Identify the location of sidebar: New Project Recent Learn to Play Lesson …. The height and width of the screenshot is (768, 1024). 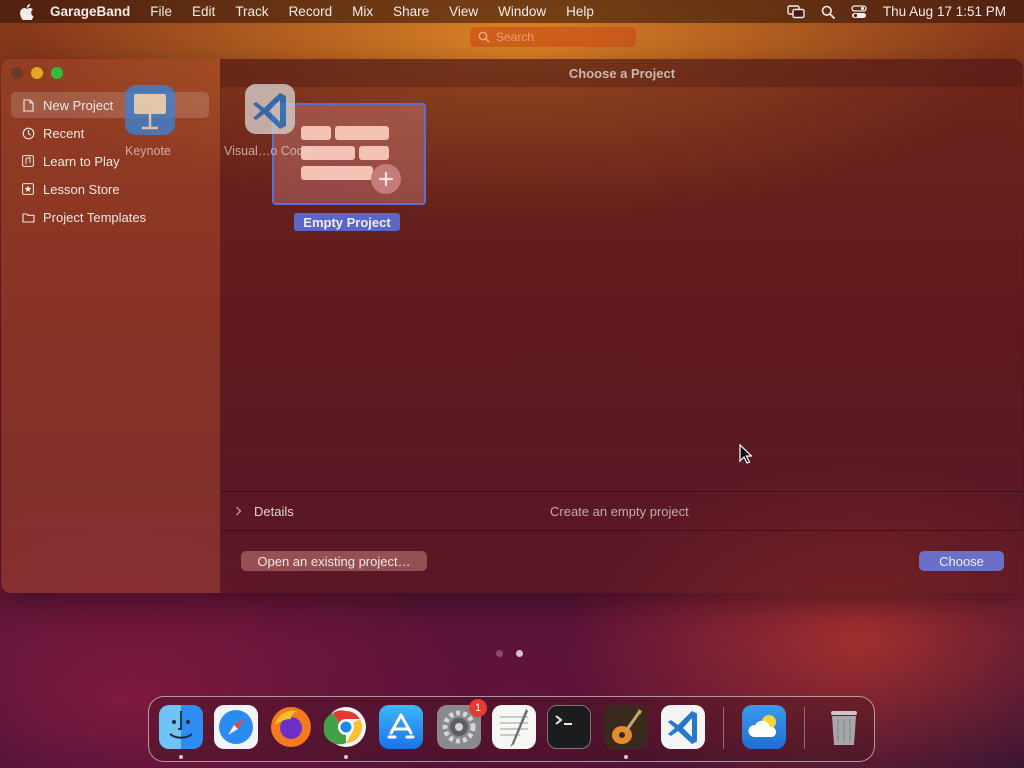
(111, 326).